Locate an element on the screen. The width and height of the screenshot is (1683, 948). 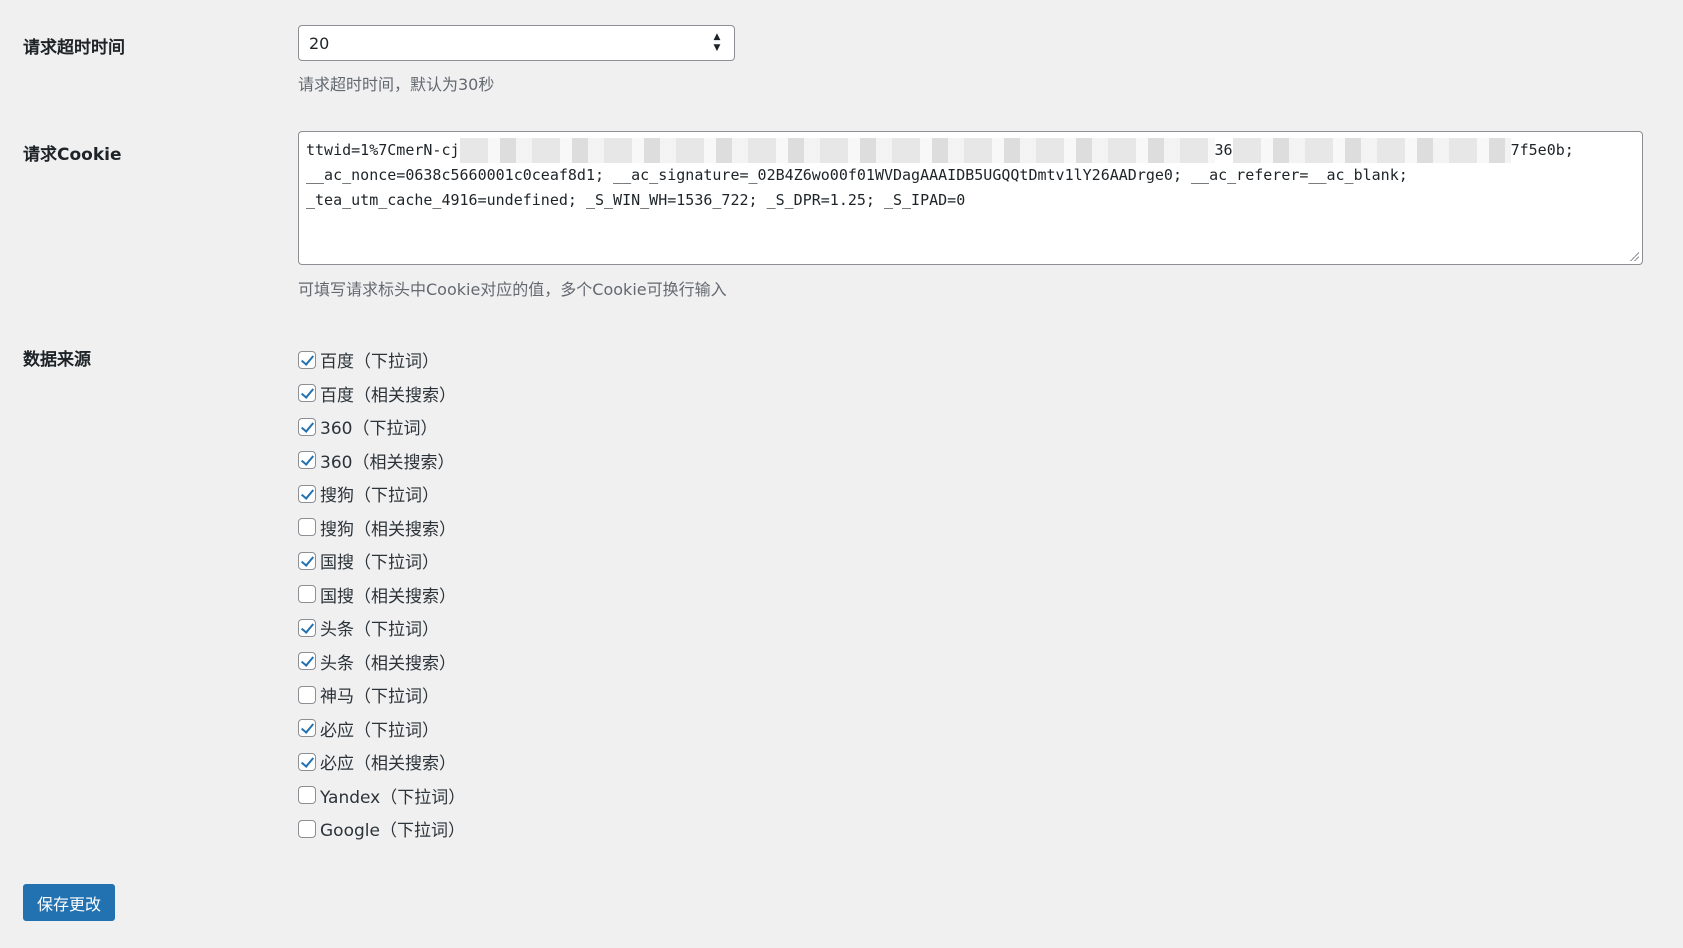
timeout-spinner: ▲ ▼ is located at coordinates (717, 43).